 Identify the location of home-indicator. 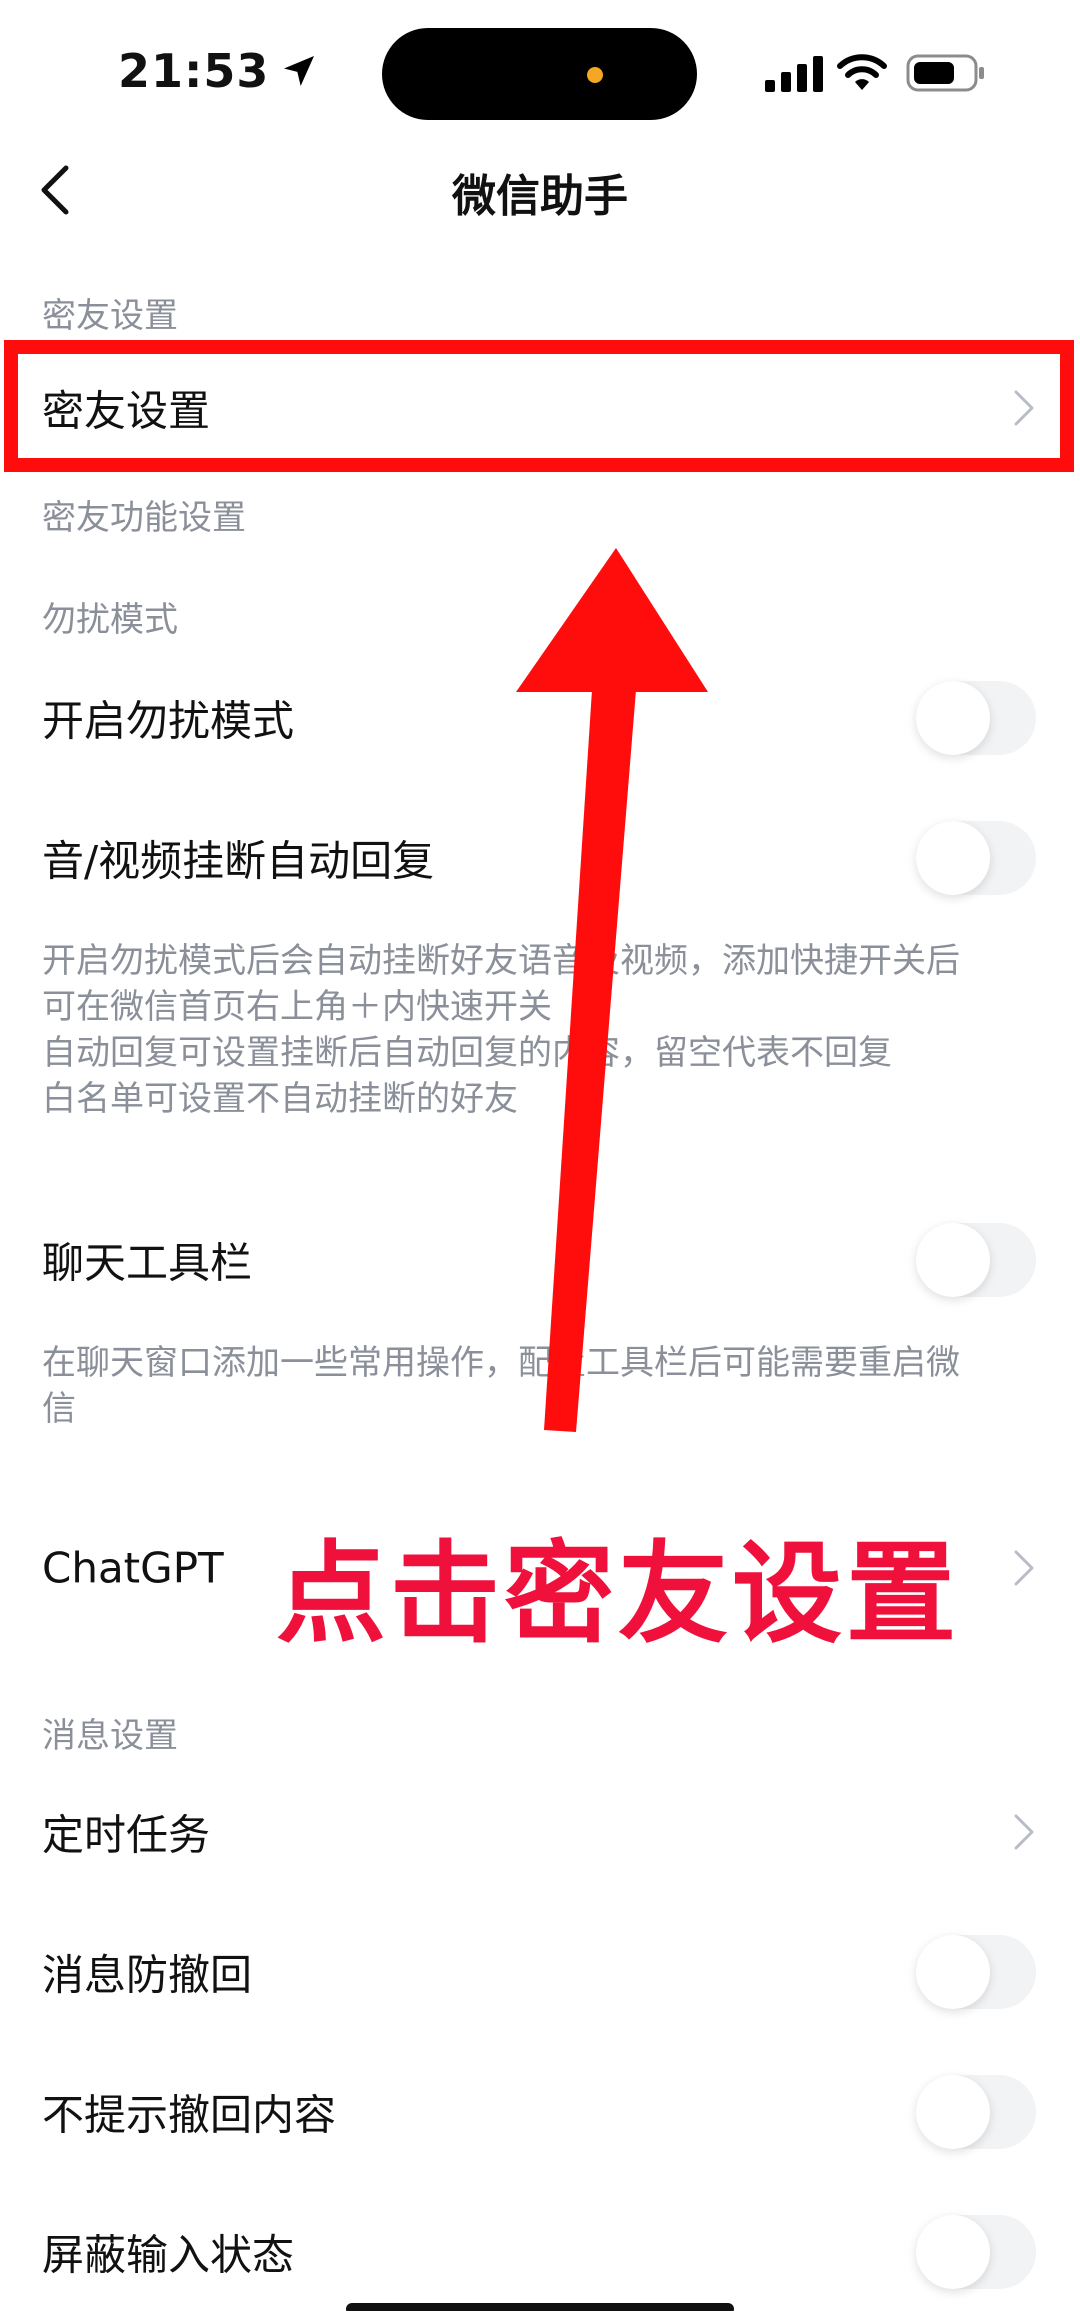
(540, 2307).